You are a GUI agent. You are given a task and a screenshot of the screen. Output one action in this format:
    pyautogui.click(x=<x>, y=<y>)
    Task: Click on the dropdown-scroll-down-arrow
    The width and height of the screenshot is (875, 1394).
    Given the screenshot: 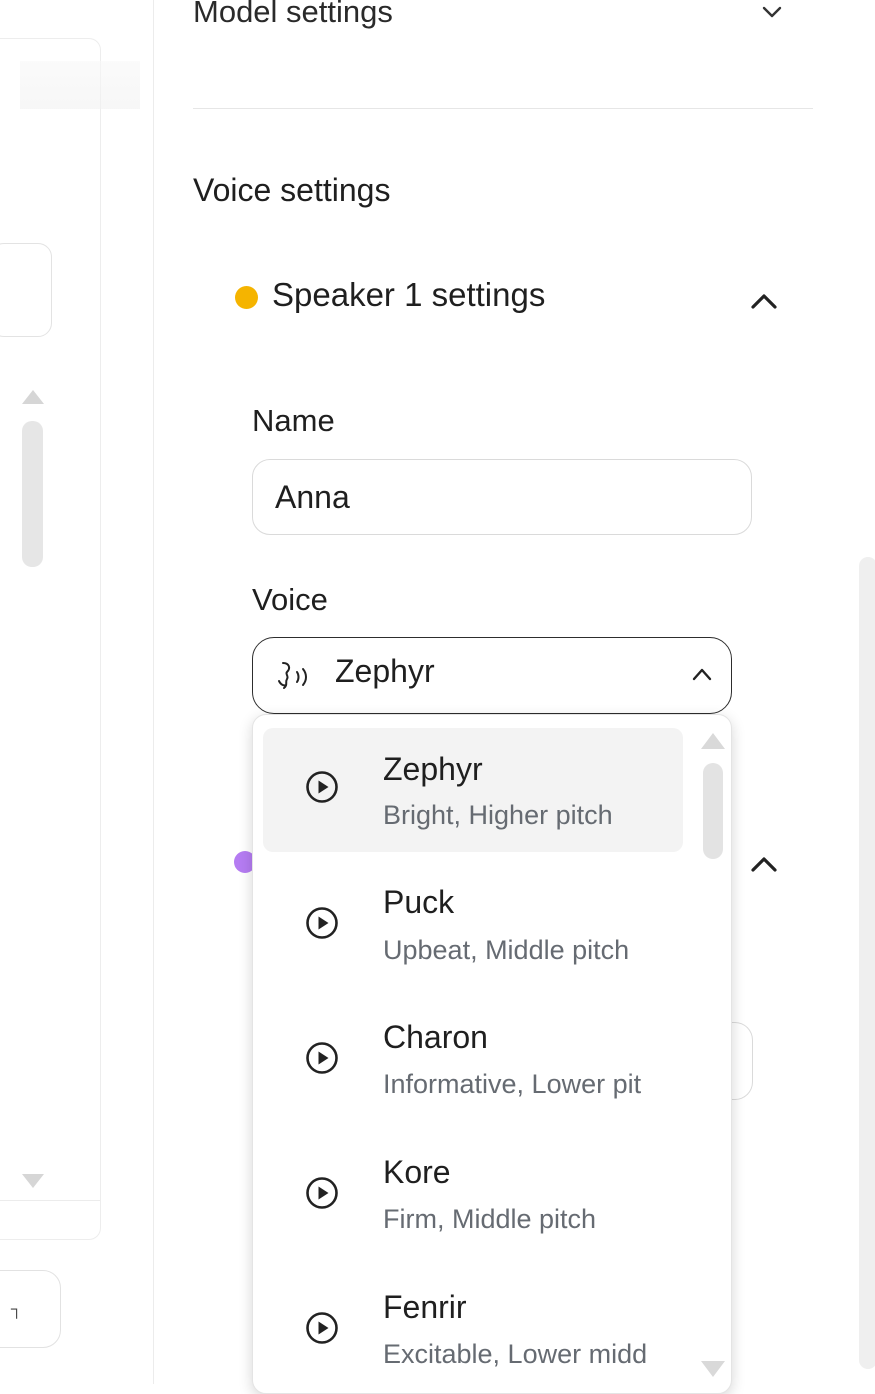 What is the action you would take?
    pyautogui.click(x=713, y=1369)
    